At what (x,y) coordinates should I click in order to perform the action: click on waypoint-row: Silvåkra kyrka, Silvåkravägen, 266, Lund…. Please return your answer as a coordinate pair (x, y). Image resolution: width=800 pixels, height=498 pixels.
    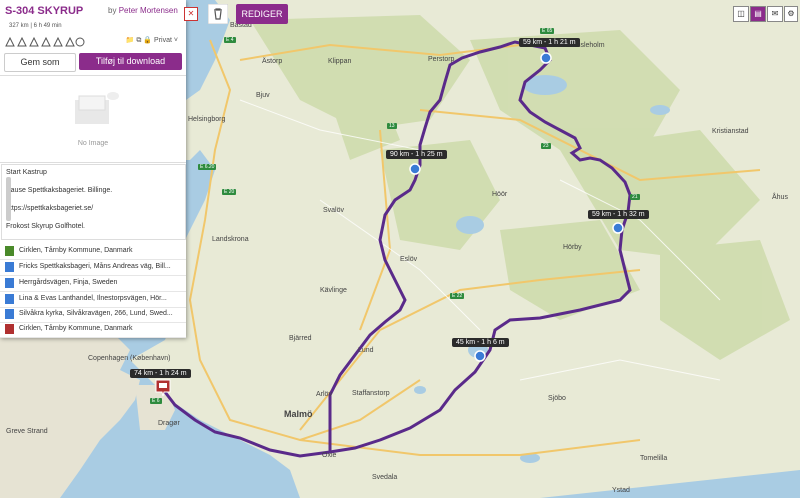
    Looking at the image, I should click on (93, 315).